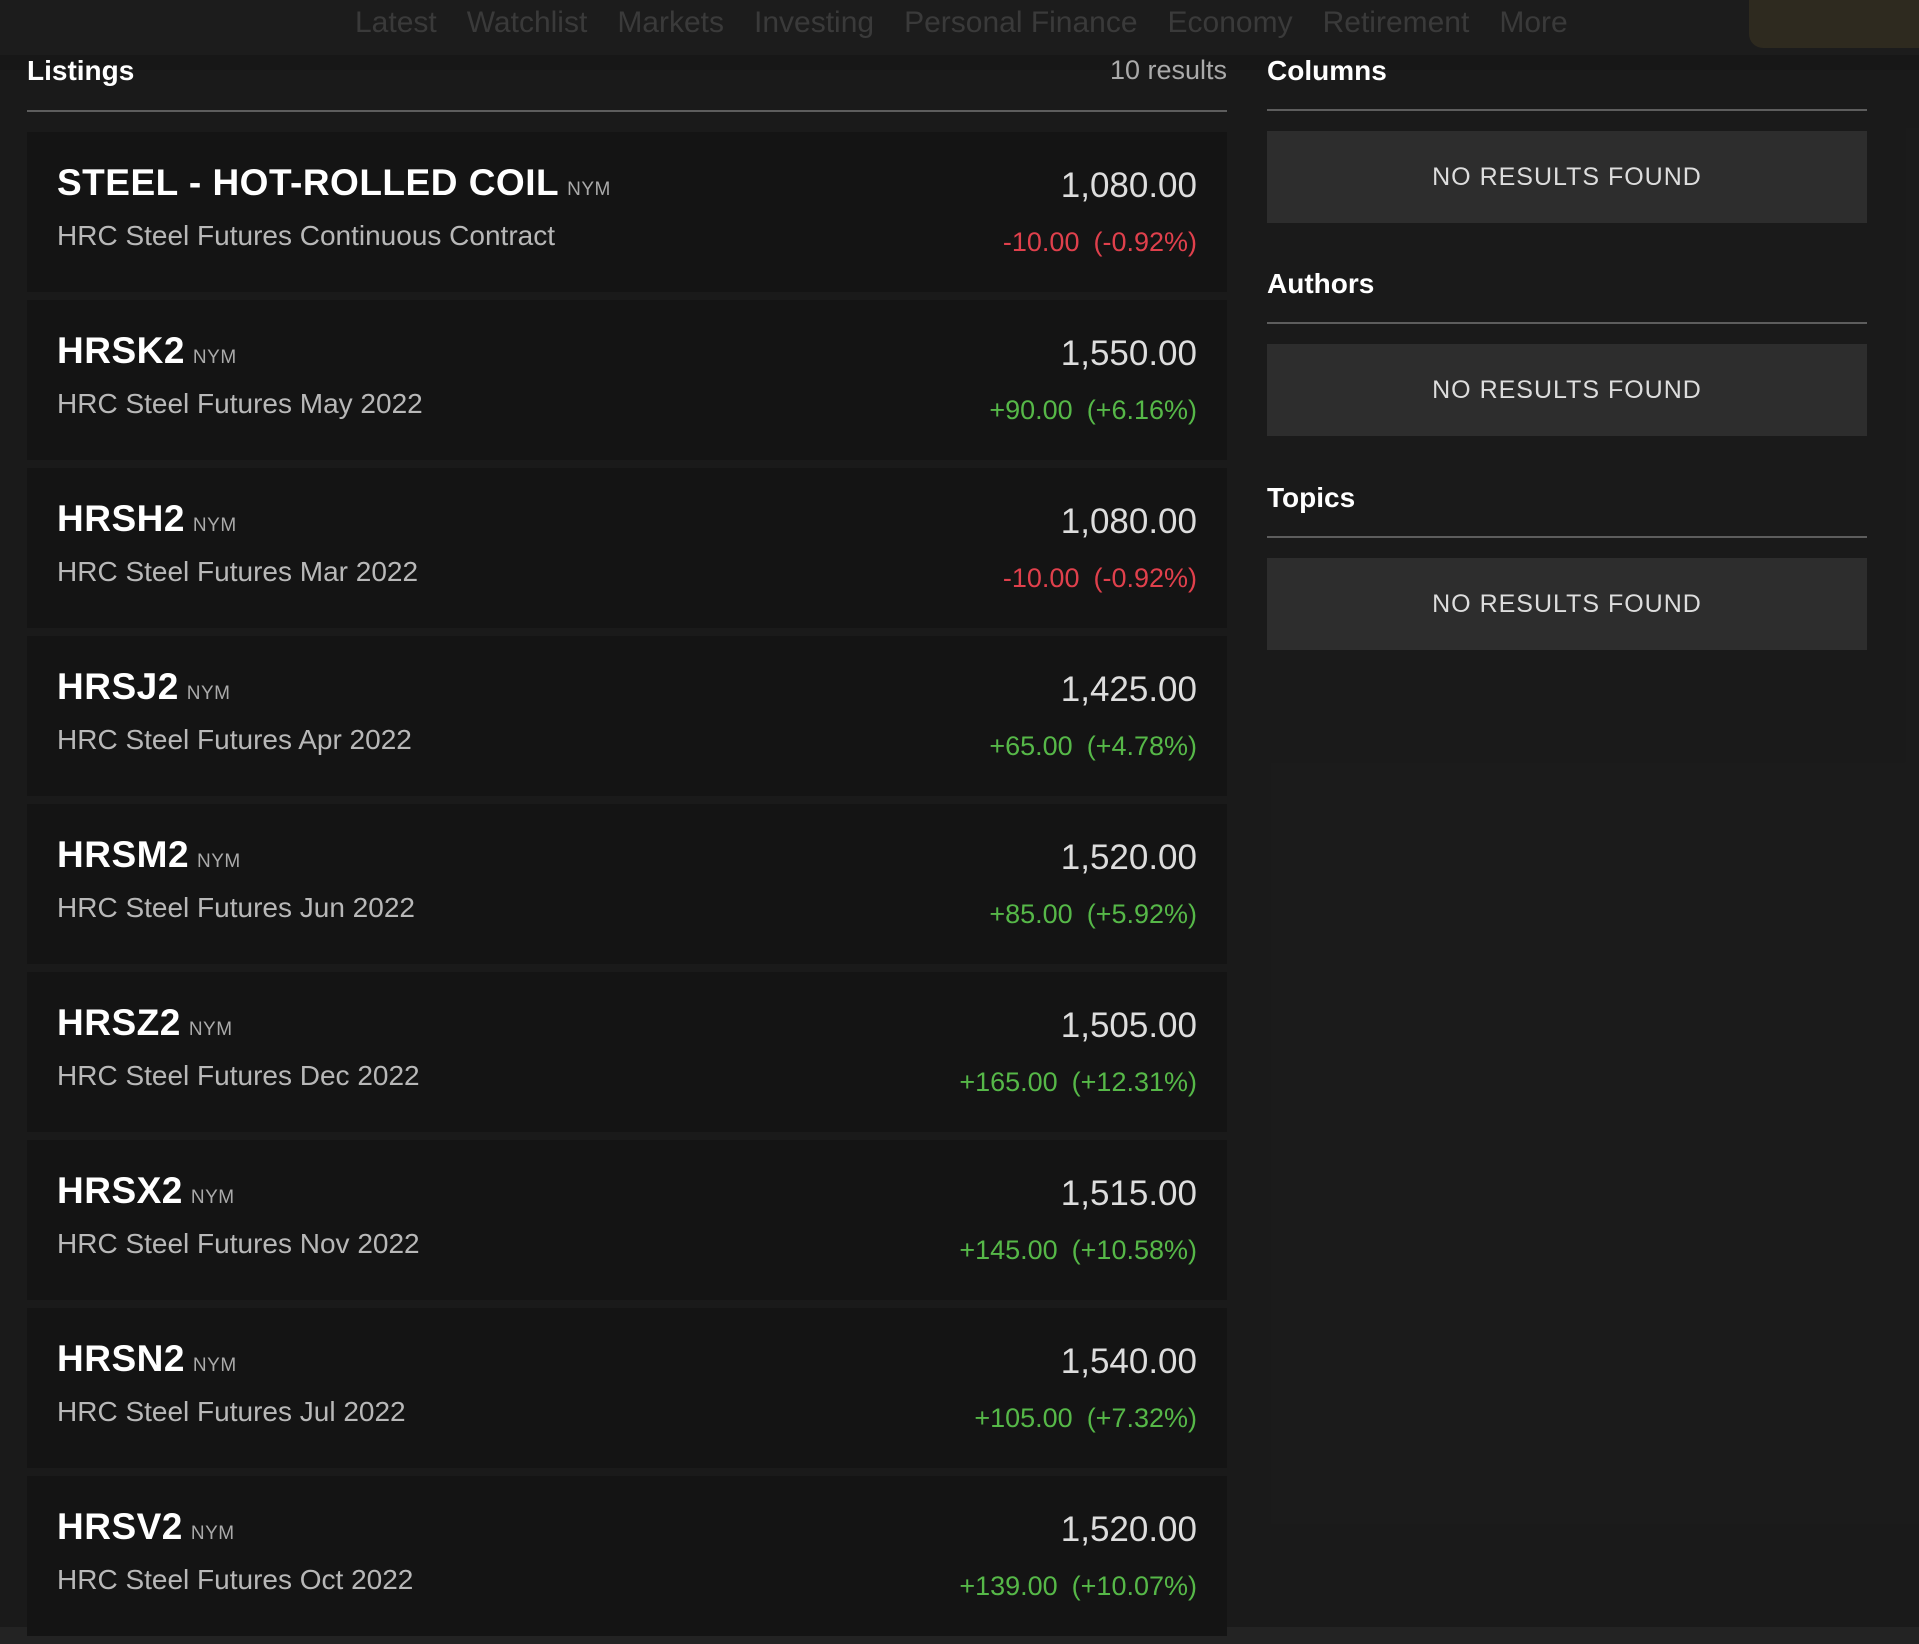 Image resolution: width=1919 pixels, height=1644 pixels. I want to click on listing-price: 1,505.00, so click(1128, 1025).